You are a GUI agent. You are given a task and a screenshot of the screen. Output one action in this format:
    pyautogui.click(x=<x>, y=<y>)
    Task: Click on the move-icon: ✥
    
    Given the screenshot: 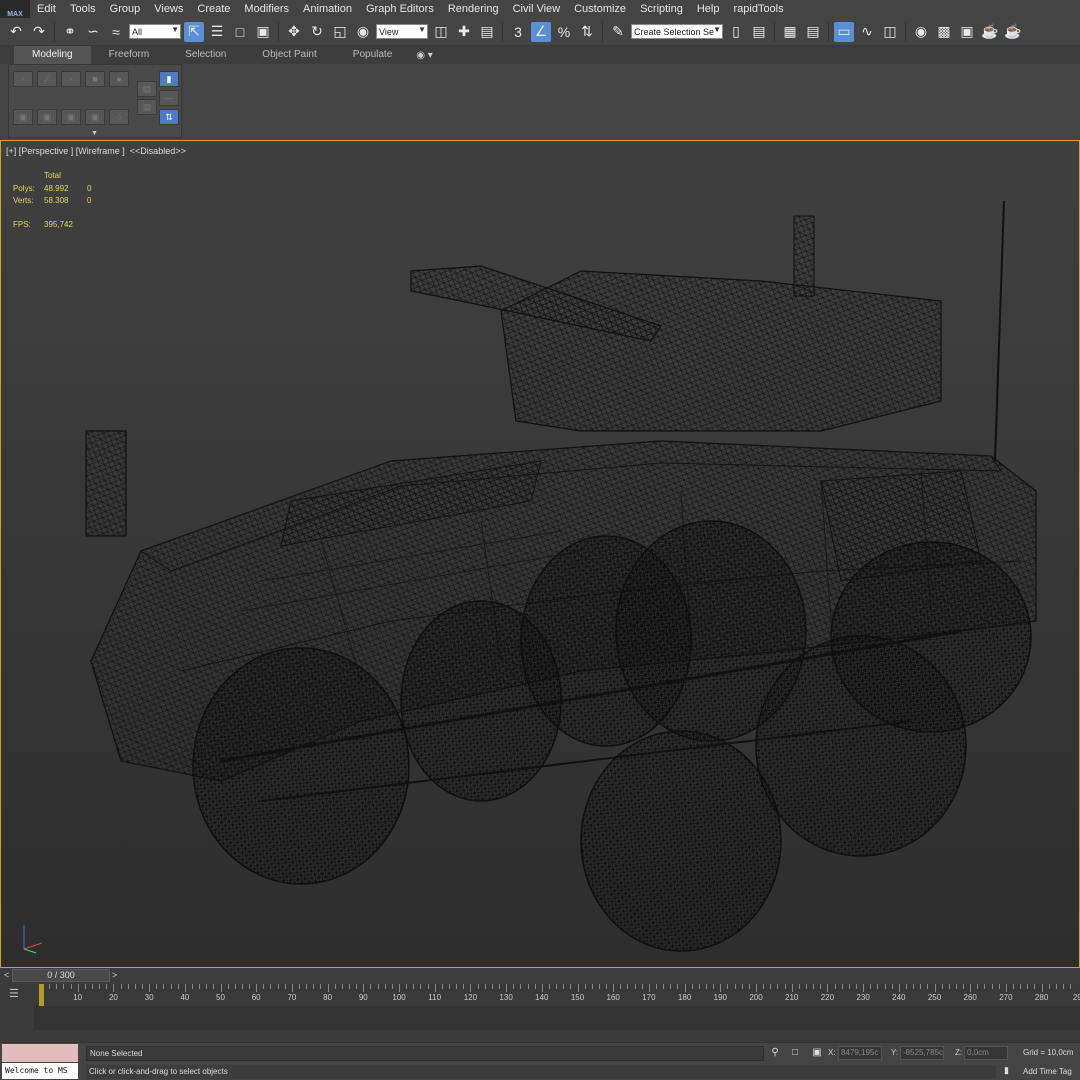 What is the action you would take?
    pyautogui.click(x=294, y=32)
    